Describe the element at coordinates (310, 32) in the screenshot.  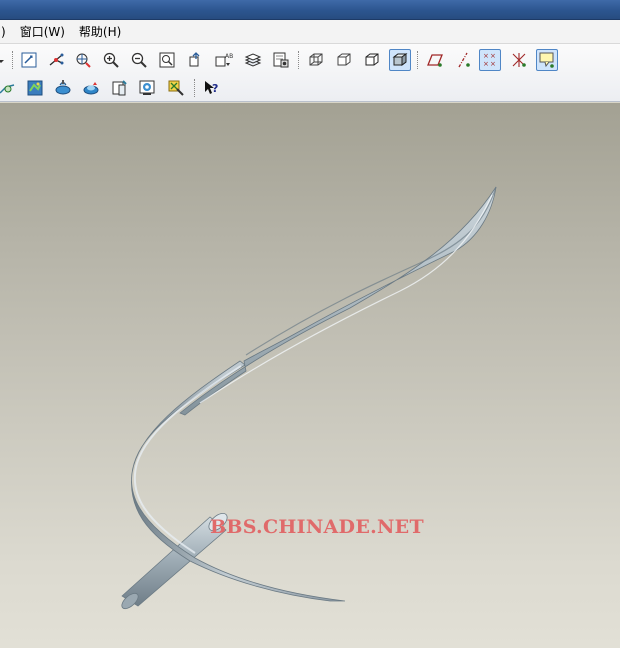
I see `menu-bar: ) 窗口(W) 帮助(H)` at that location.